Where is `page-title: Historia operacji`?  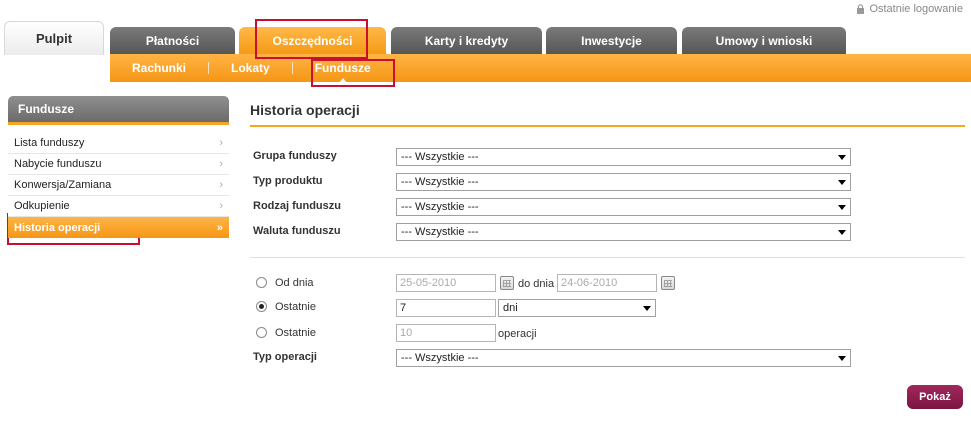 page-title: Historia operacji is located at coordinates (305, 110).